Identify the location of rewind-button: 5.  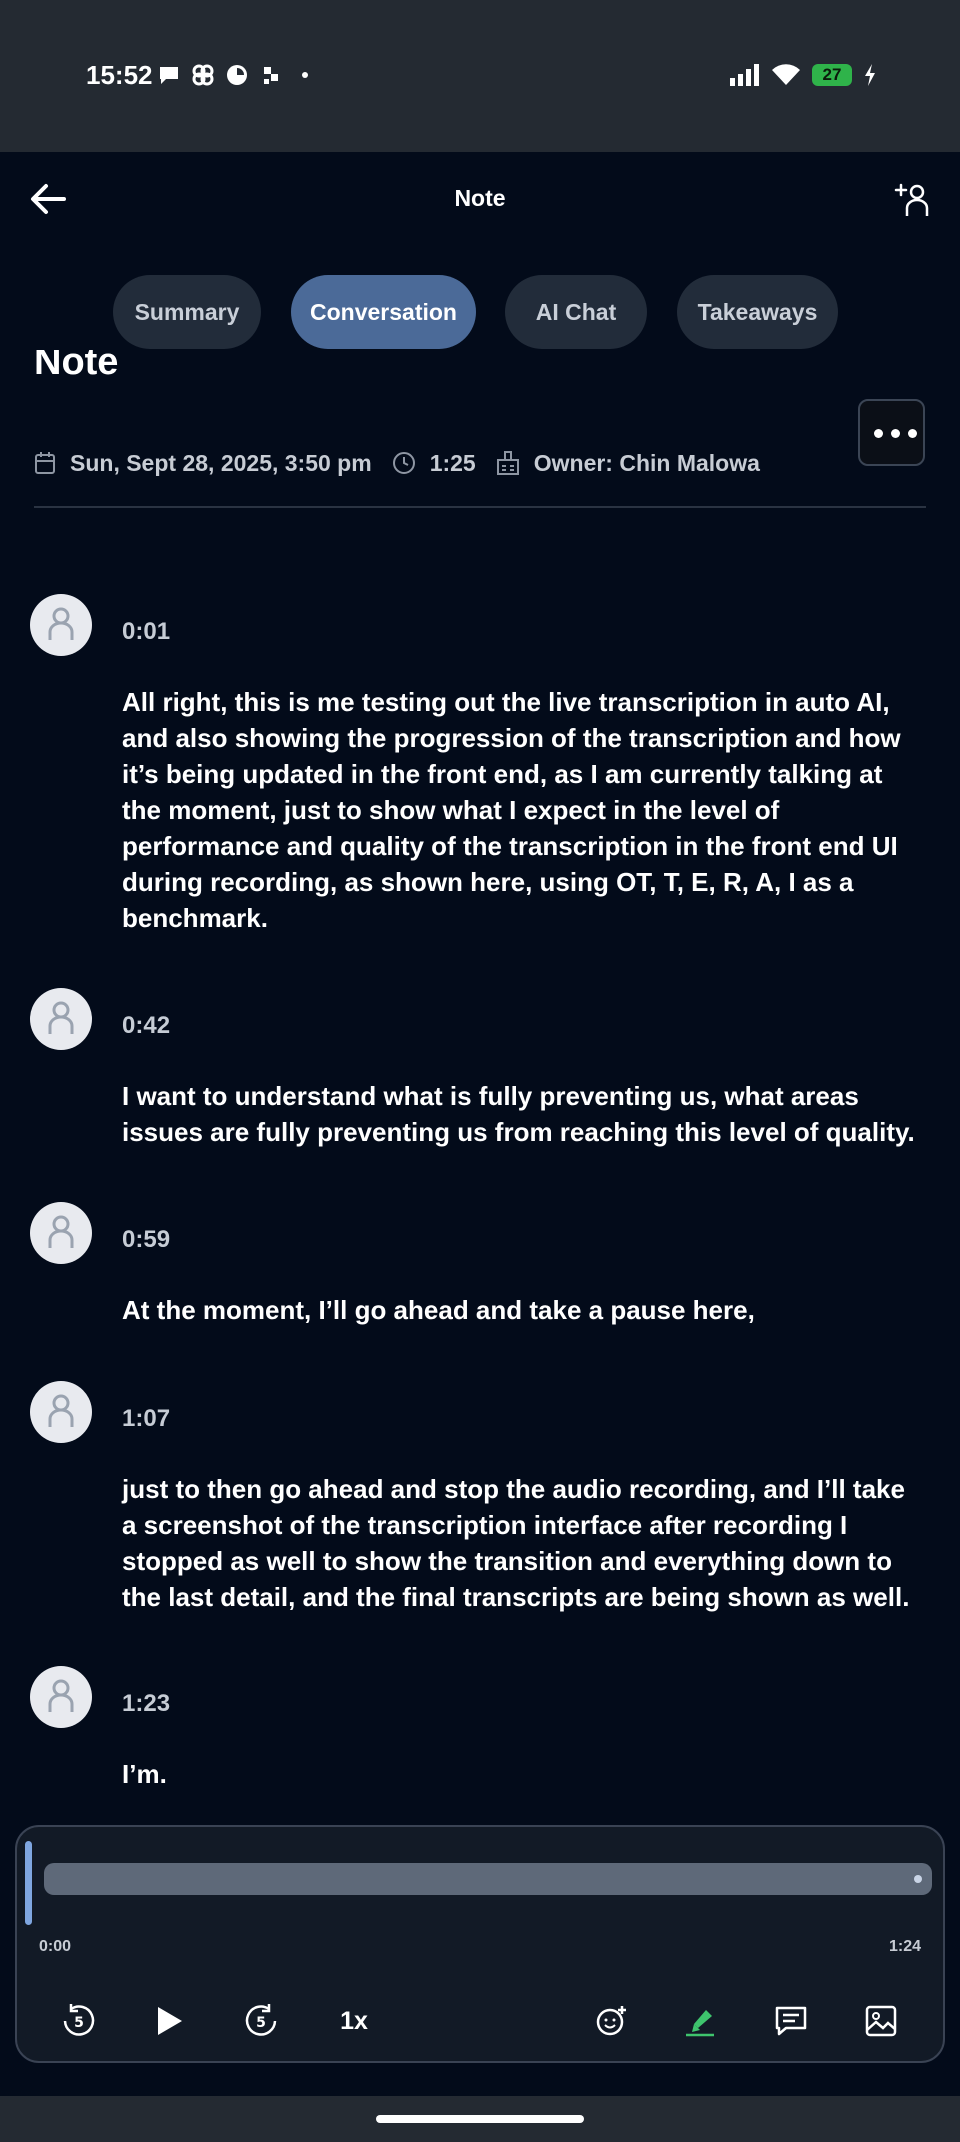
(79, 2021).